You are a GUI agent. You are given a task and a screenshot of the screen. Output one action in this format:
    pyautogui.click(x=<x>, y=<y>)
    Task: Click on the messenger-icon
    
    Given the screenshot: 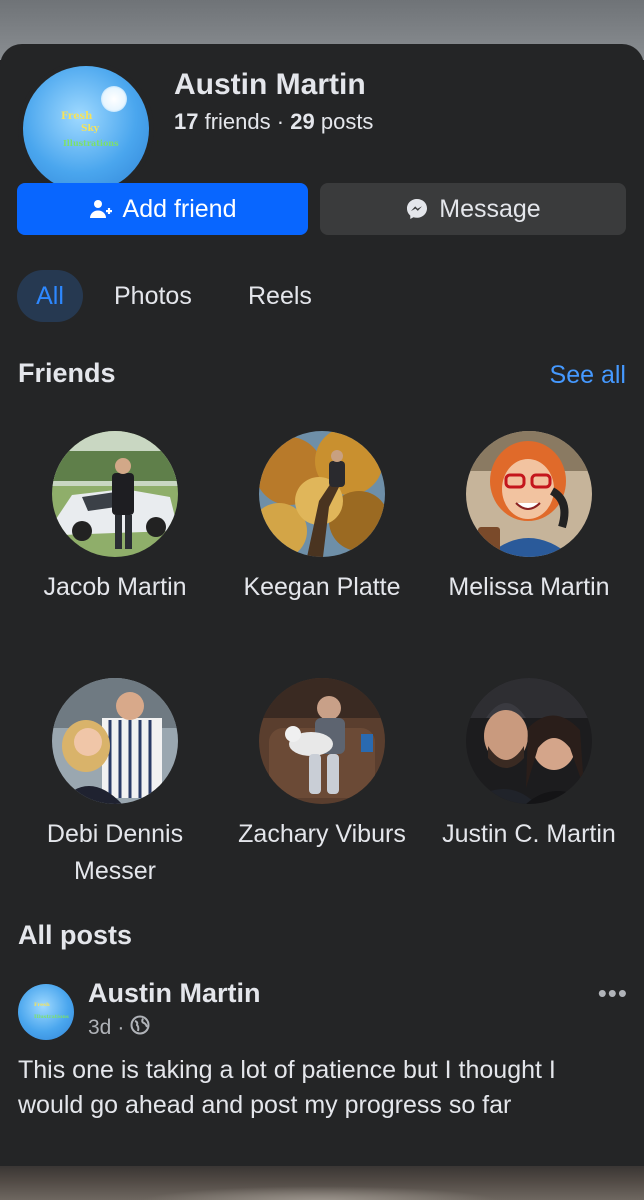 What is the action you would take?
    pyautogui.click(x=417, y=209)
    